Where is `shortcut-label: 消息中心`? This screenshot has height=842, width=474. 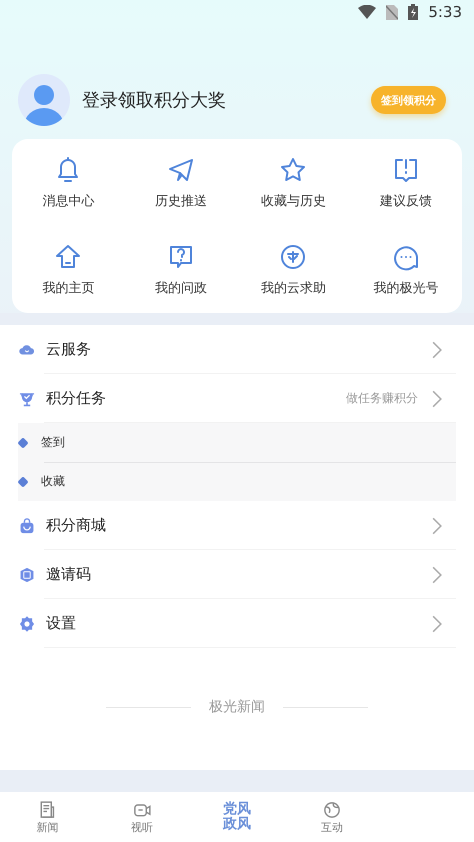 shortcut-label: 消息中心 is located at coordinates (68, 201).